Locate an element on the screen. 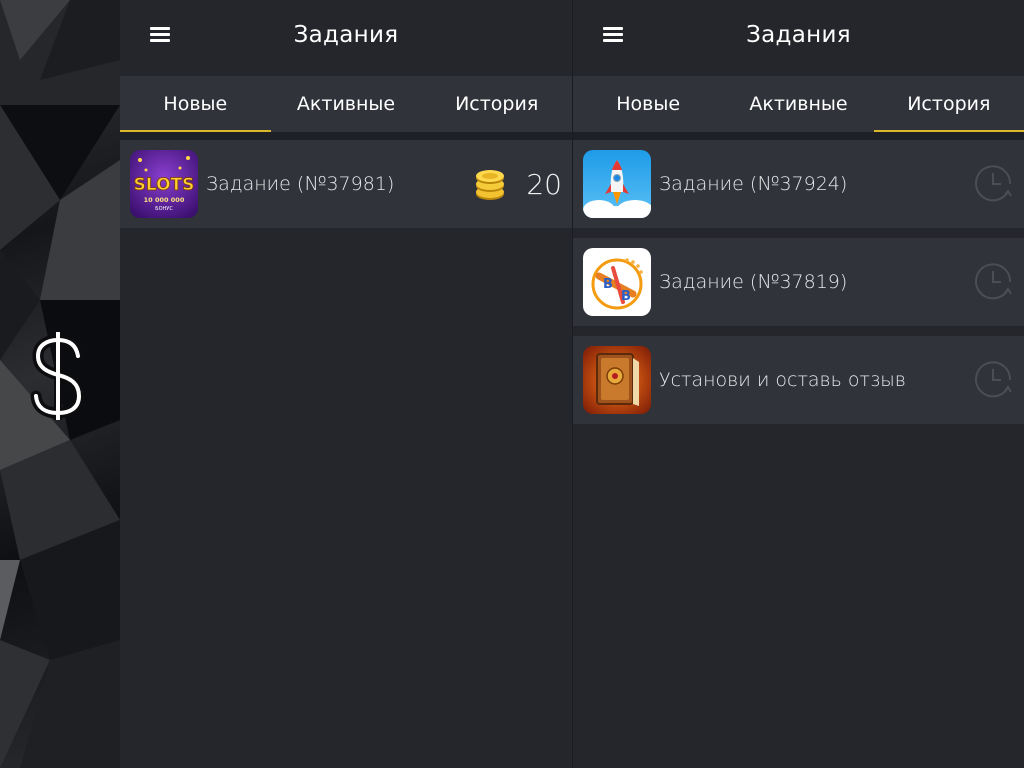 The height and width of the screenshot is (768, 1024). reward: 20 is located at coordinates (518, 184).